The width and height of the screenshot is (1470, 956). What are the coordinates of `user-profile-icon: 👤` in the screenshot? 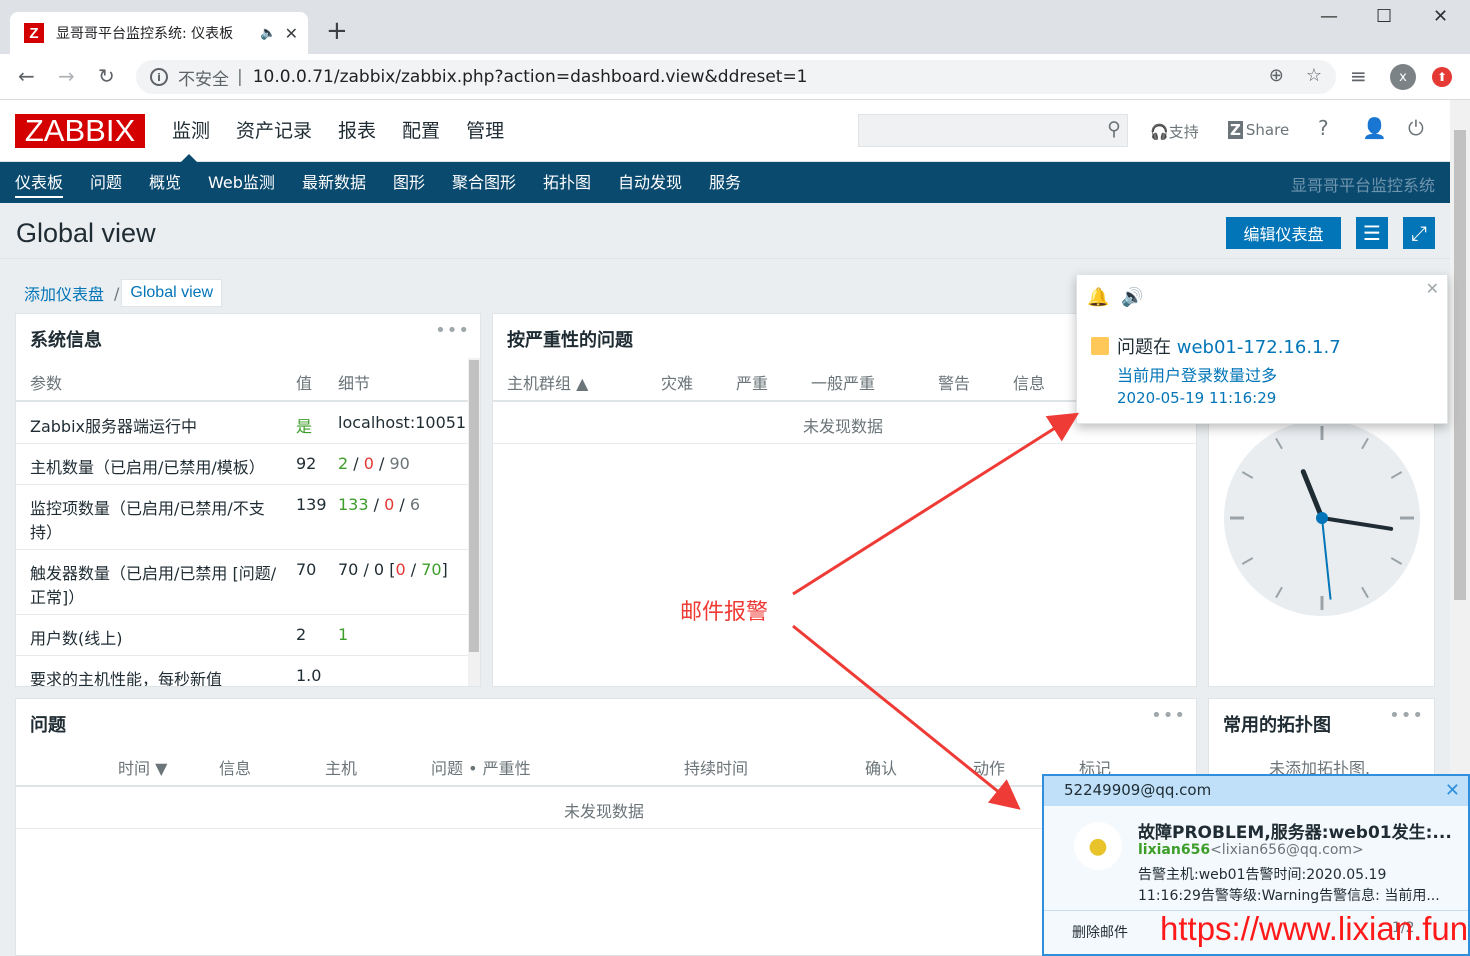 It's located at (1374, 128).